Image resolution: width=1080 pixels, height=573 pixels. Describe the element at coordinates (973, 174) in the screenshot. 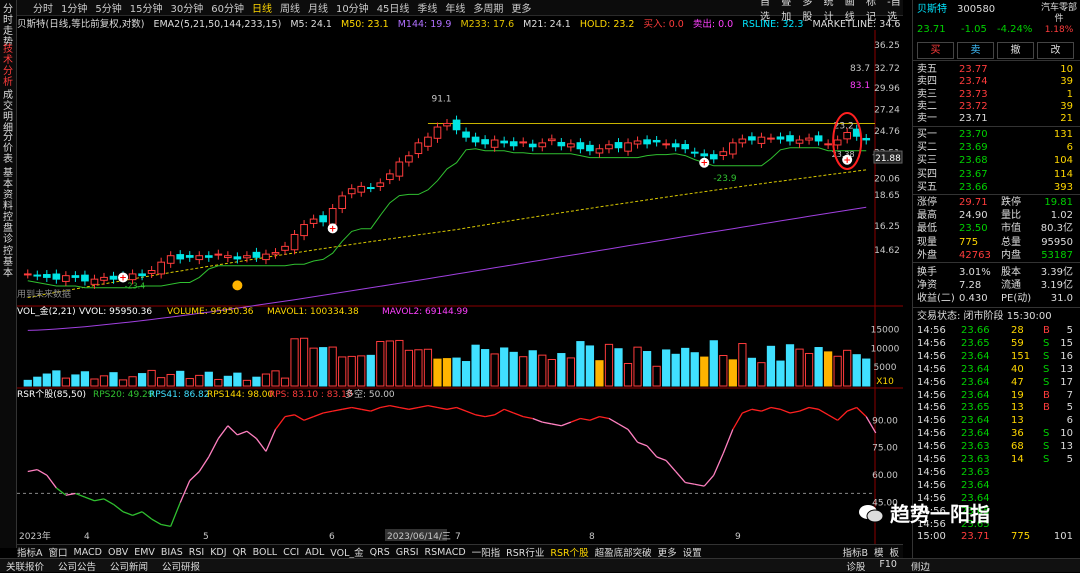

I see `bid-price: 23.67` at that location.